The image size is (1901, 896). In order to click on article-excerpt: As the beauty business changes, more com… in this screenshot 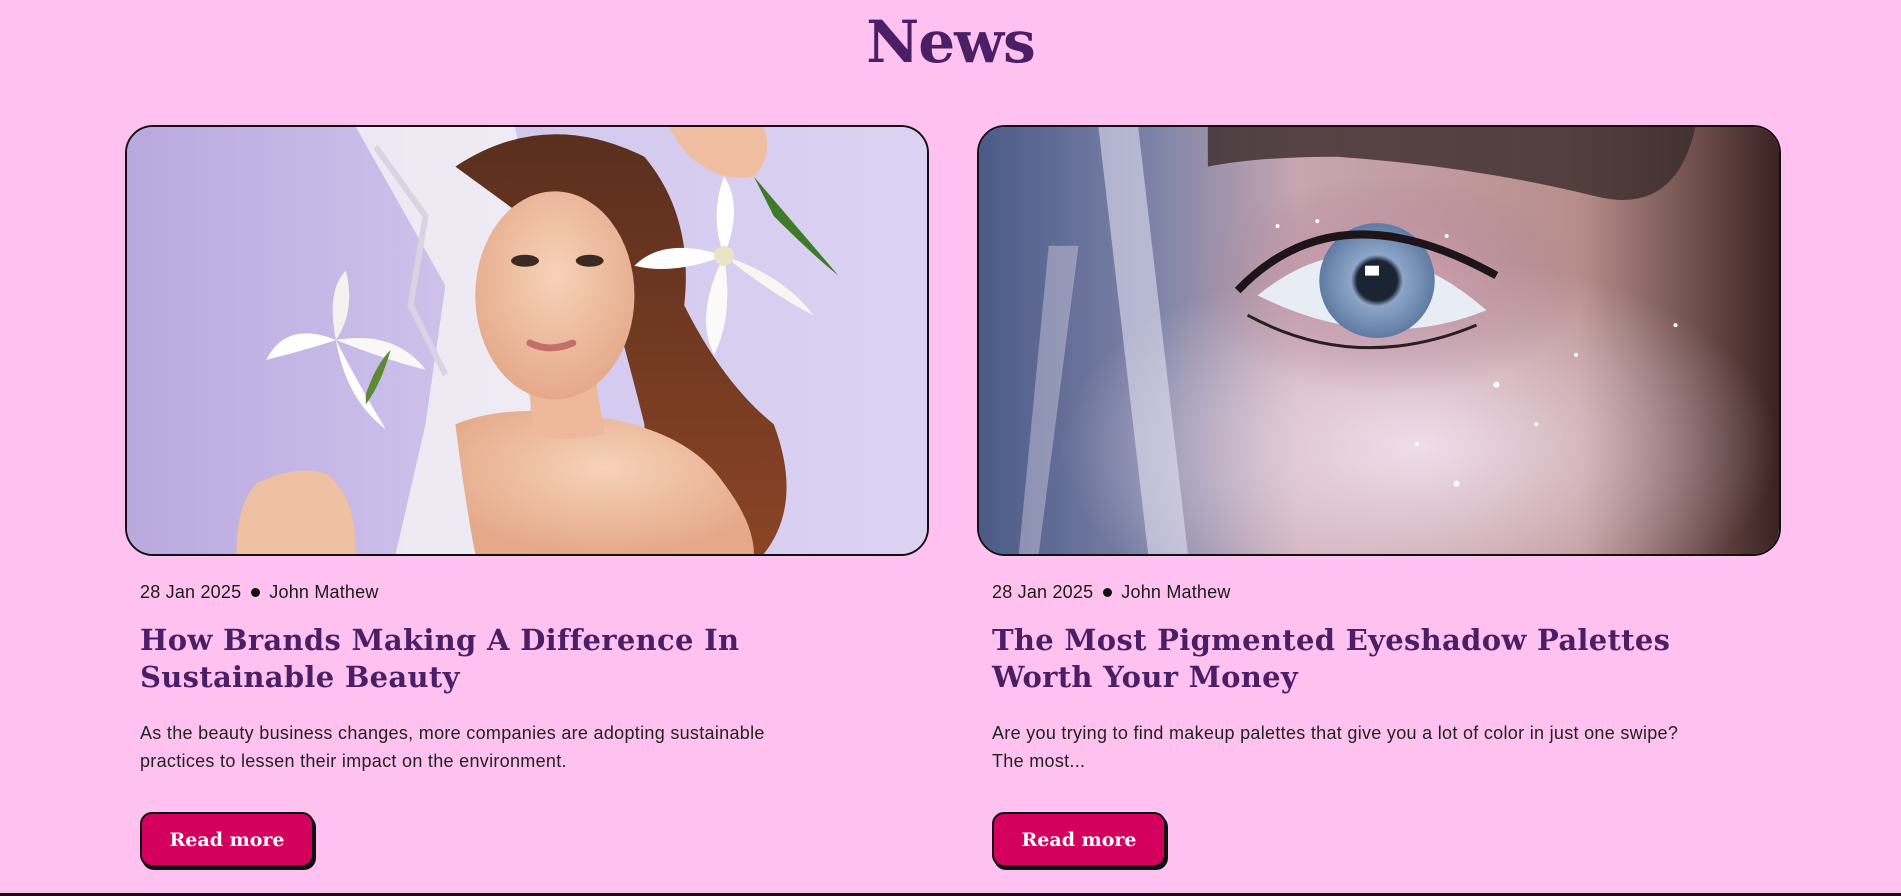, I will do `click(452, 747)`.